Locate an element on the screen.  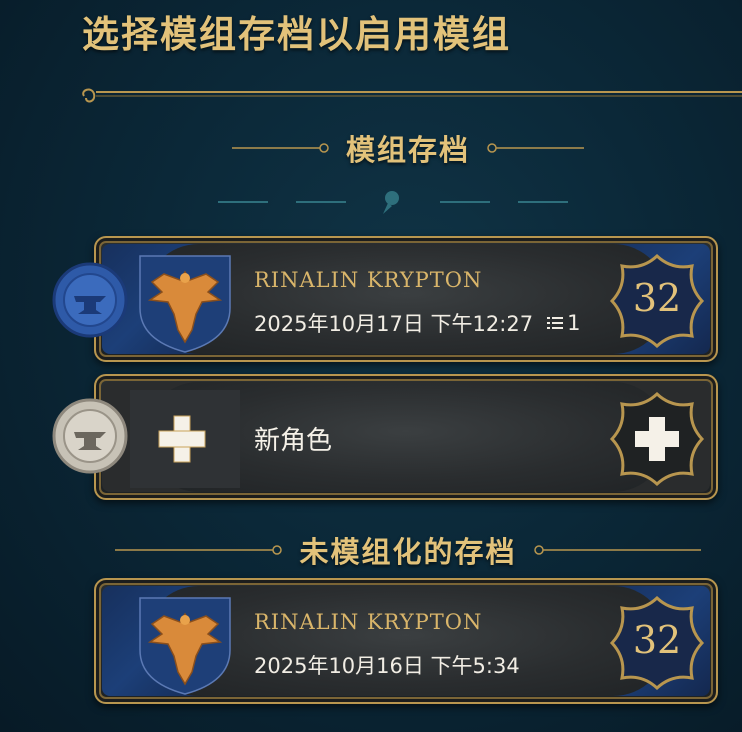
save-details: 2025年10月16日 下午5:34 is located at coordinates (387, 665).